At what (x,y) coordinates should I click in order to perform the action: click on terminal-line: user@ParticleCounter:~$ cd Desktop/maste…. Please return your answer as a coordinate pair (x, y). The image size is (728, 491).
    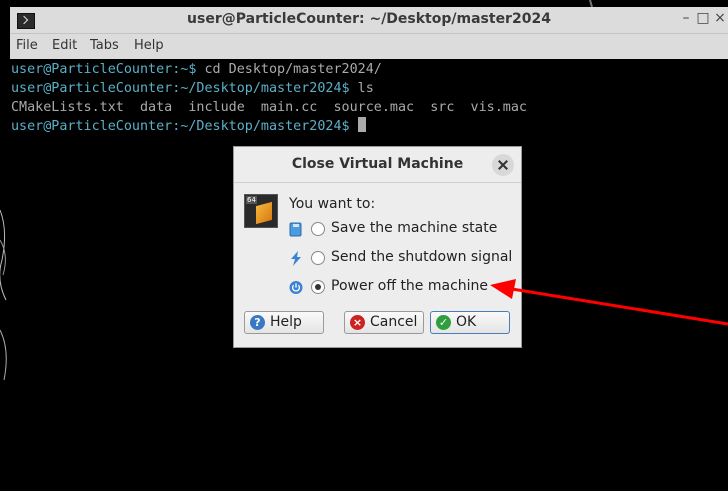
    Looking at the image, I should click on (196, 69).